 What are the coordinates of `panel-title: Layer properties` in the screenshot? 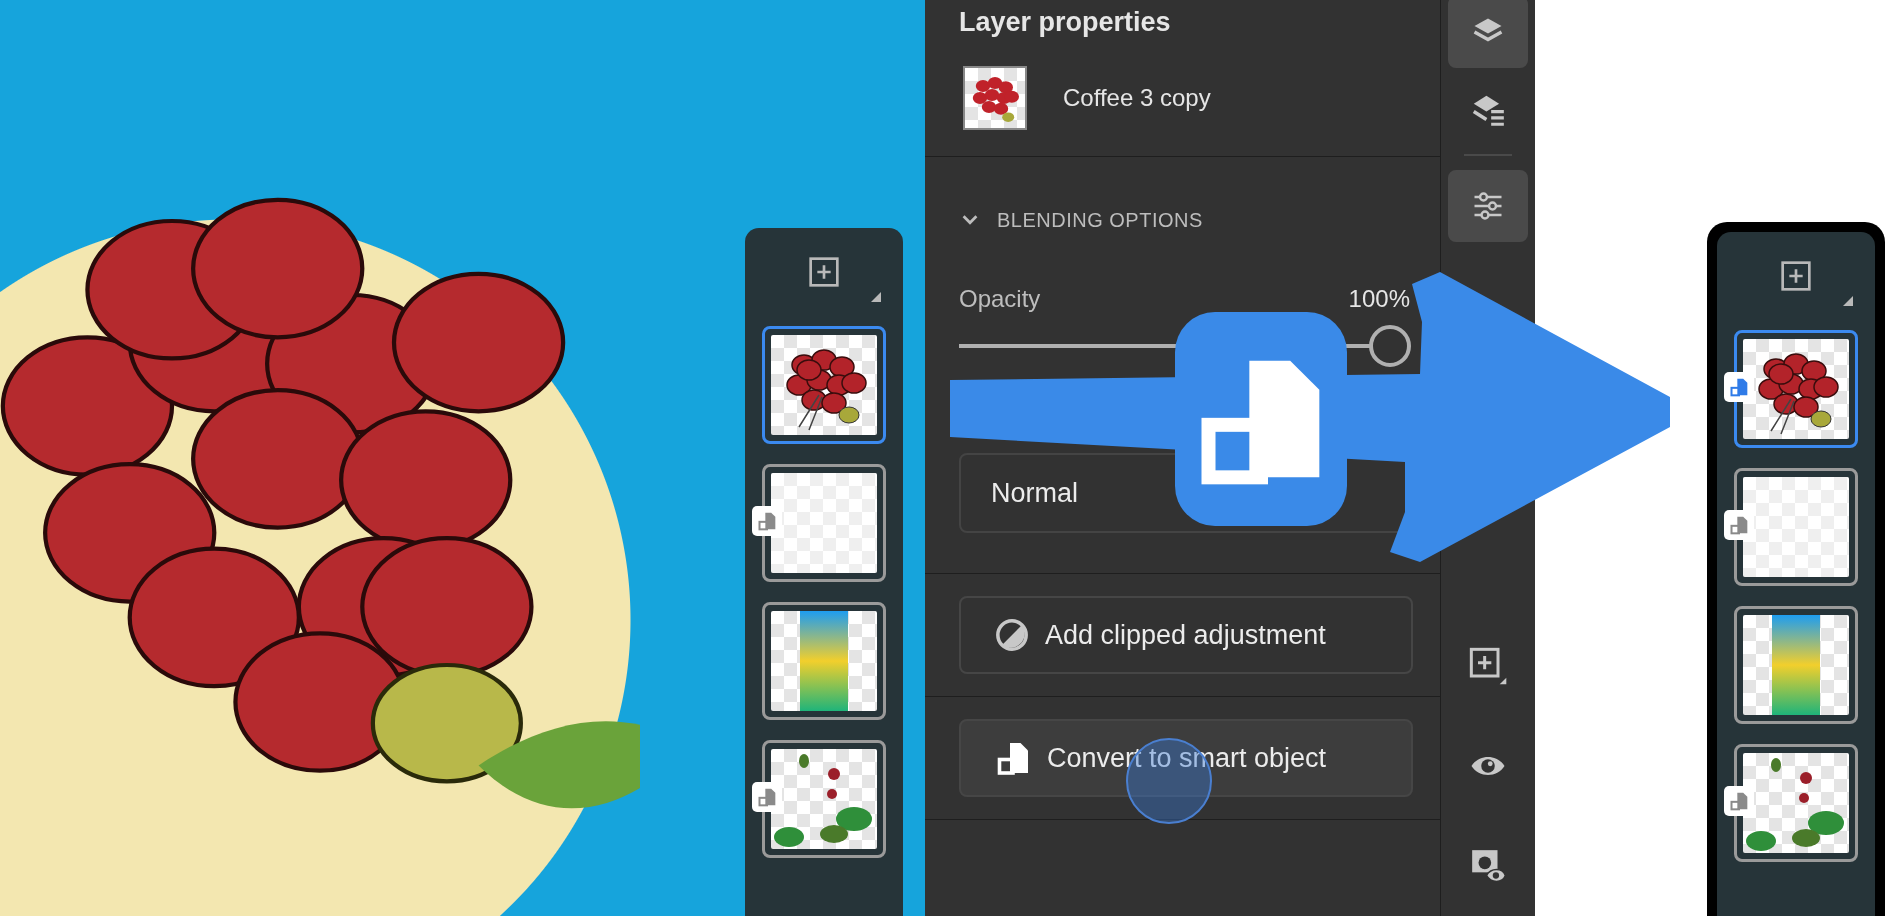 It's located at (1065, 22).